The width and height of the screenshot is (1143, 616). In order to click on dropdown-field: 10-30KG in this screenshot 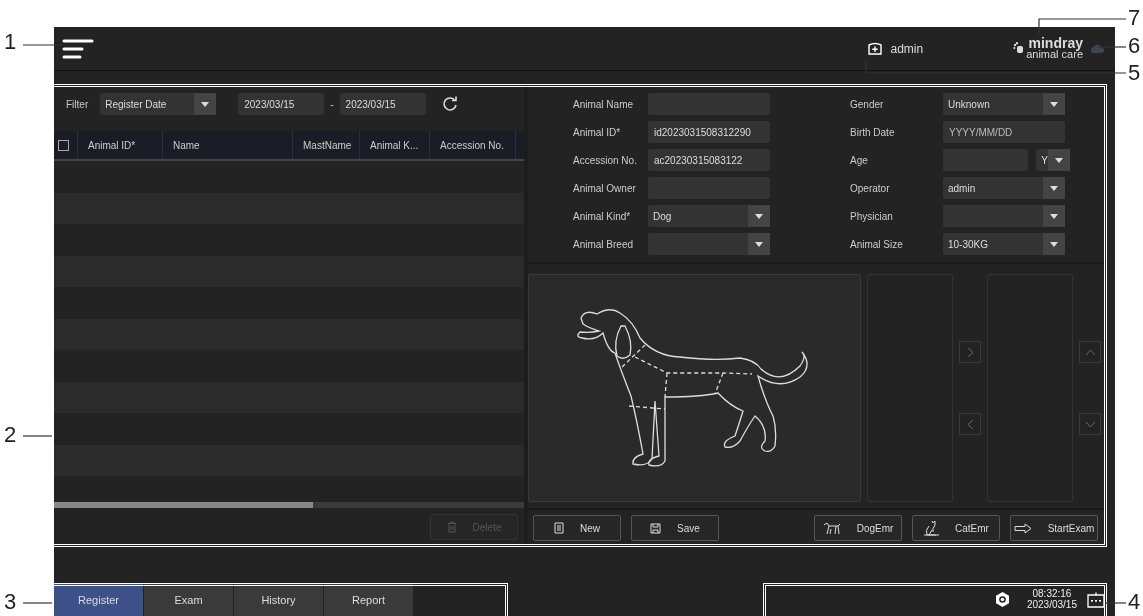, I will do `click(1004, 244)`.